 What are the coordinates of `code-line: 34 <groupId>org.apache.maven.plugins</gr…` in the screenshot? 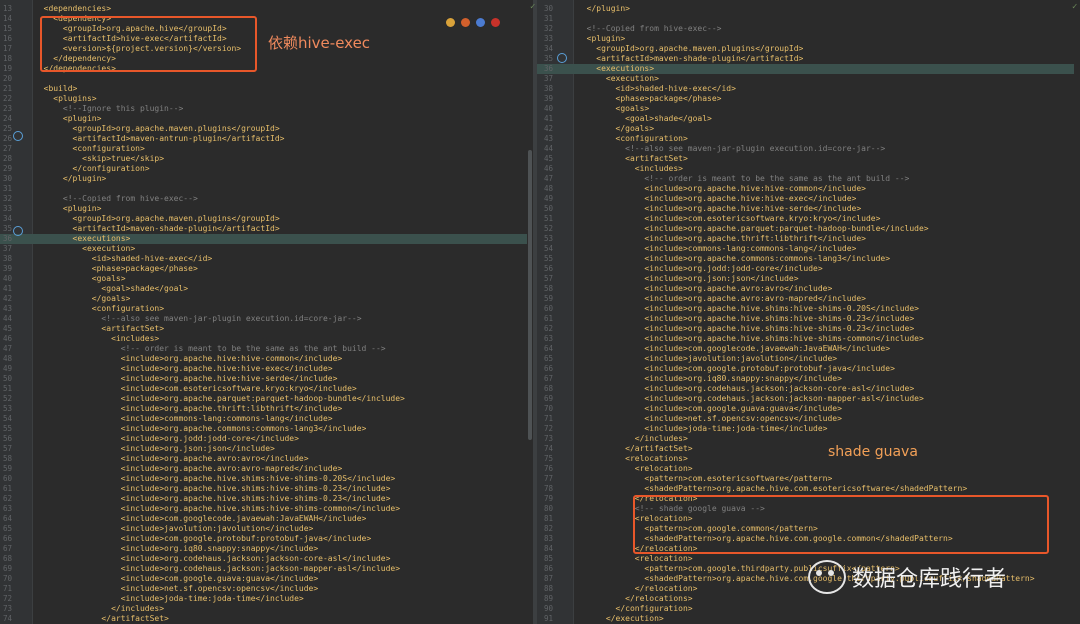 It's located at (266, 219).